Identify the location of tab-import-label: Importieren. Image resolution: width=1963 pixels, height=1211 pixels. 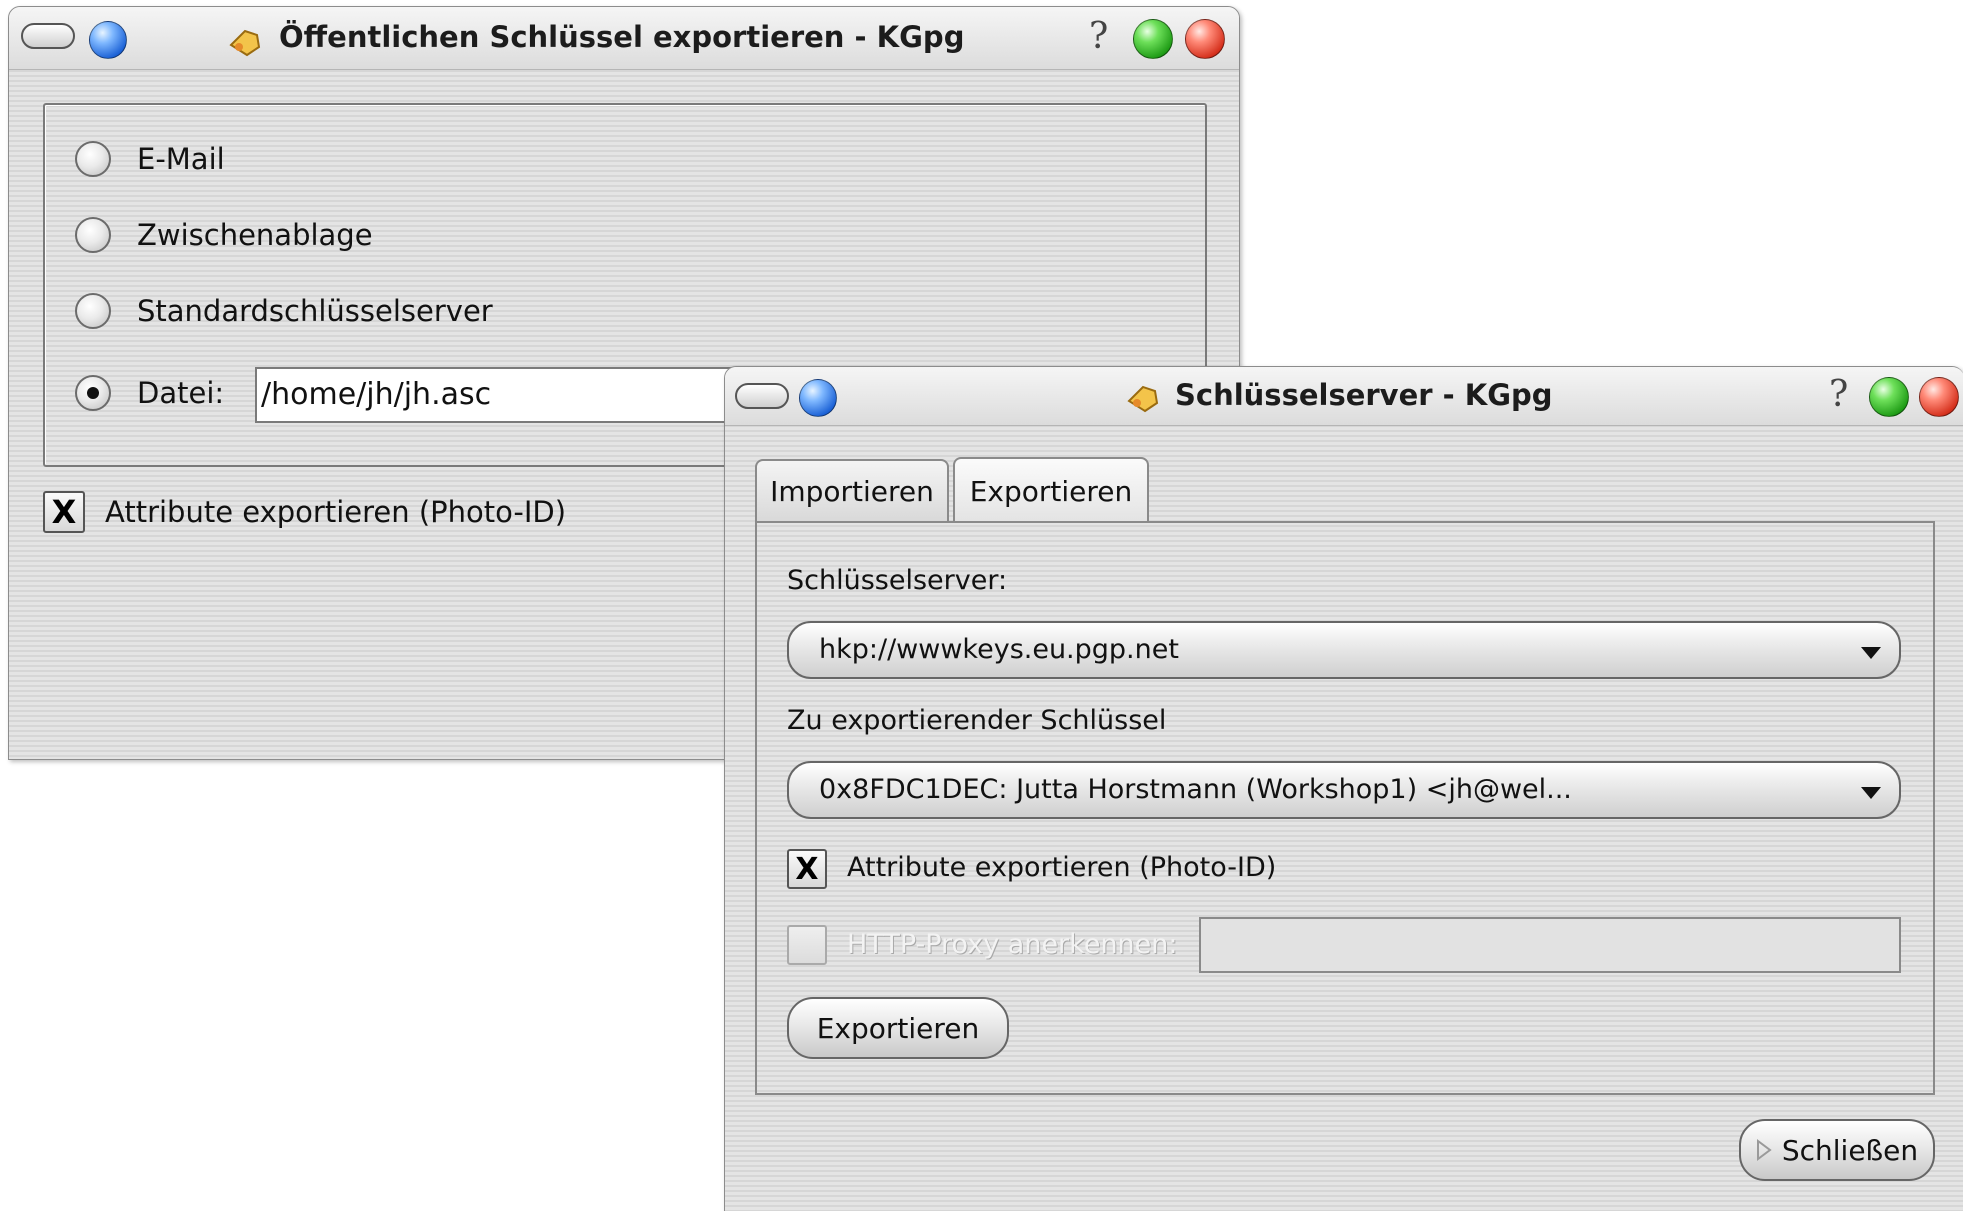
(852, 491).